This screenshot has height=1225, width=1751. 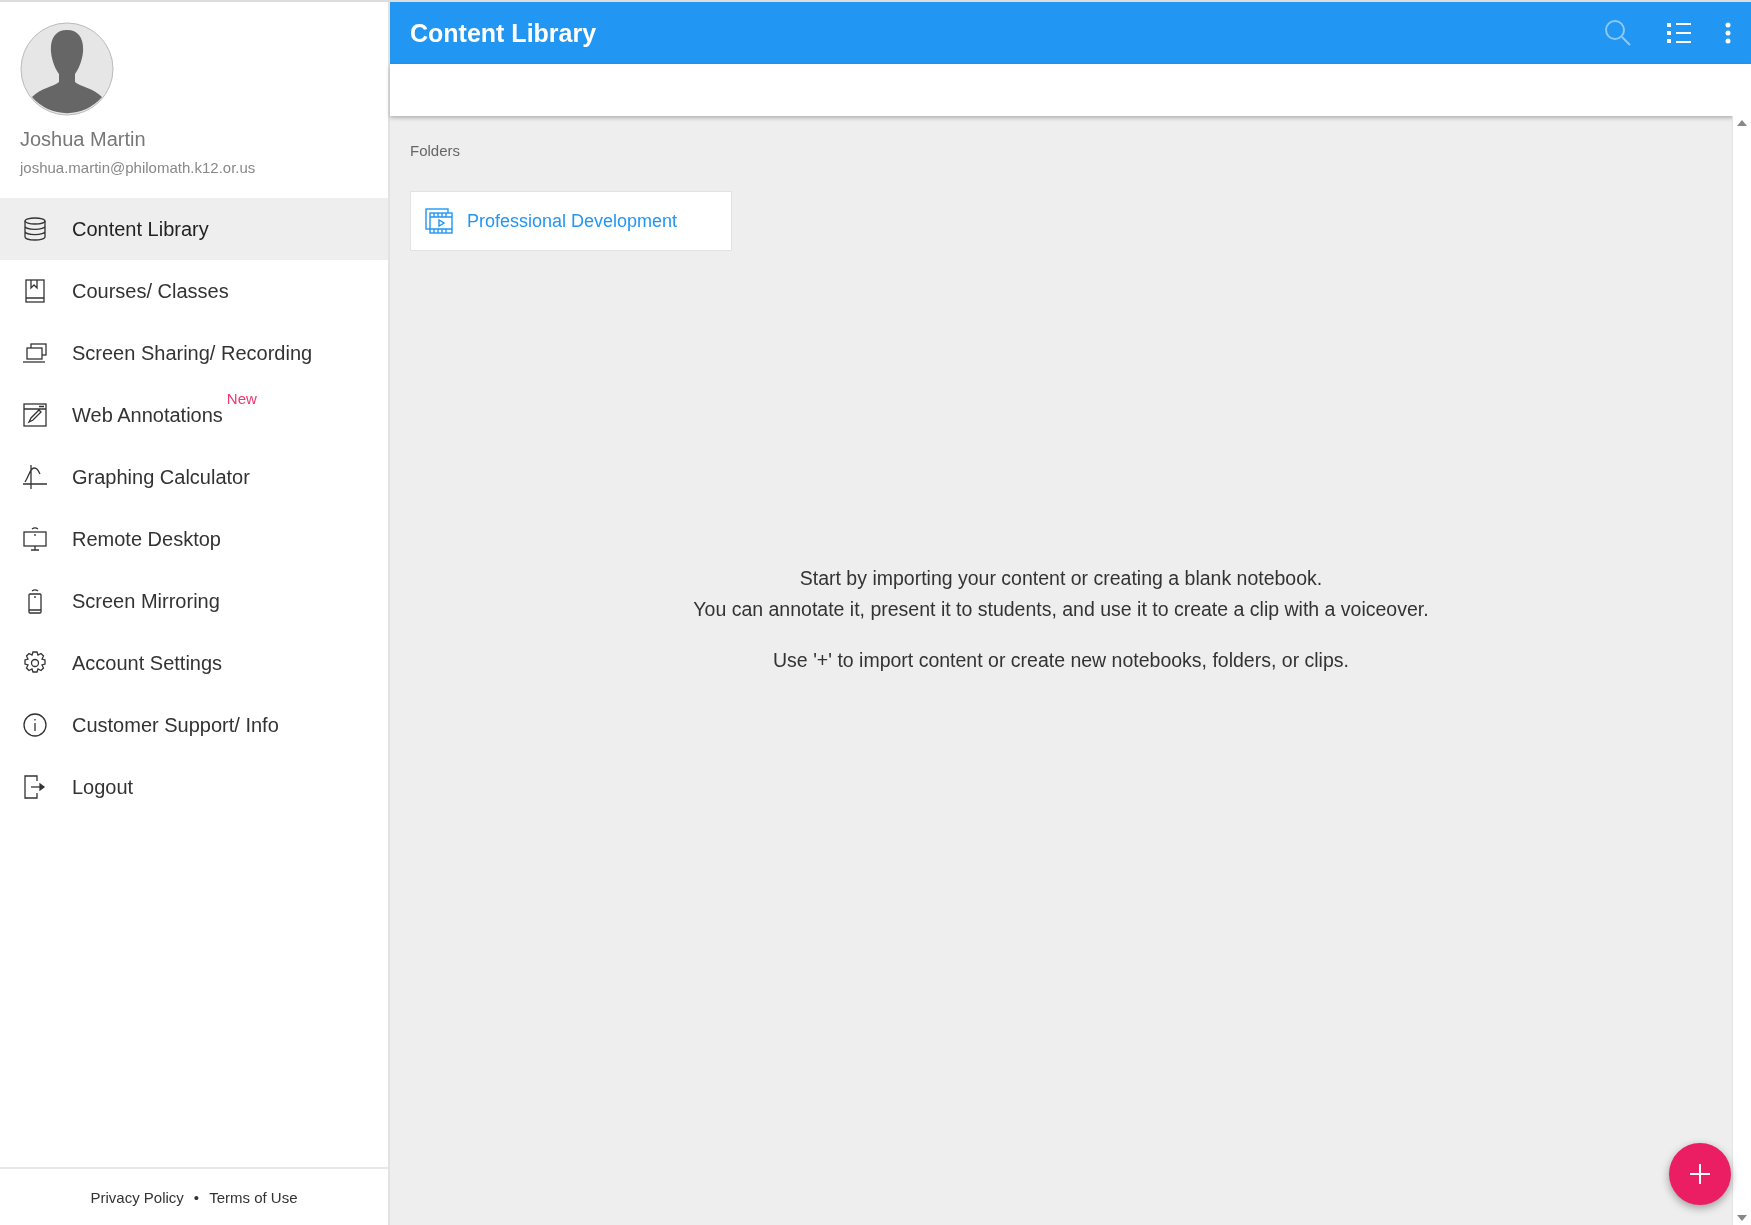 What do you see at coordinates (83, 139) in the screenshot?
I see `user-name: Joshua Martin` at bounding box center [83, 139].